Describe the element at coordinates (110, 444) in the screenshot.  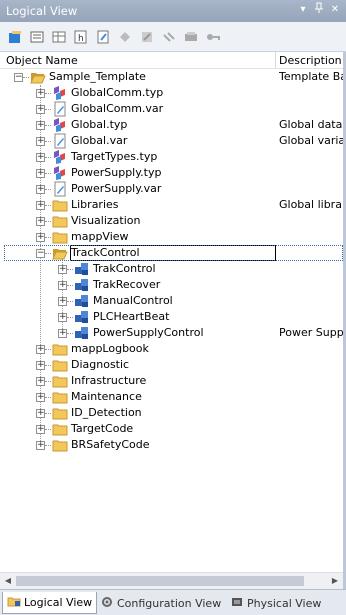
I see `tree-item-label: BRSafetyCode` at that location.